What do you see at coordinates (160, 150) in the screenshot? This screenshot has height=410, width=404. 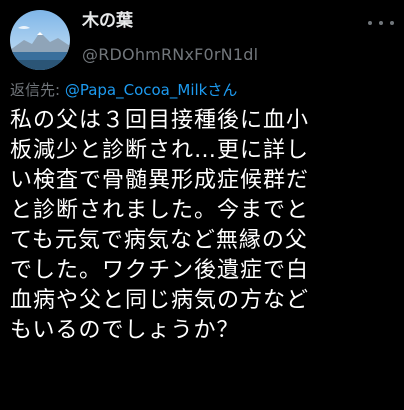 I see `tweet-line: 板減少と診断され…更に詳し` at bounding box center [160, 150].